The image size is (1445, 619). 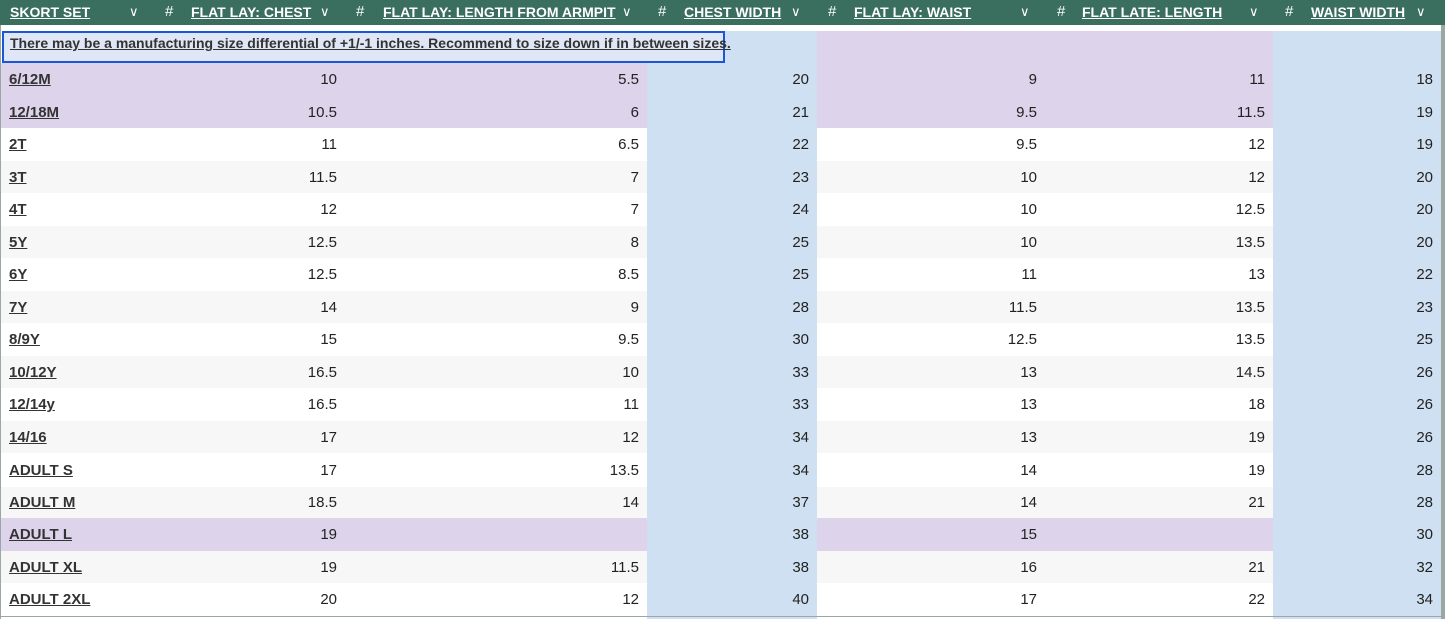 I want to click on cell-chest-width: 21, so click(x=728, y=112).